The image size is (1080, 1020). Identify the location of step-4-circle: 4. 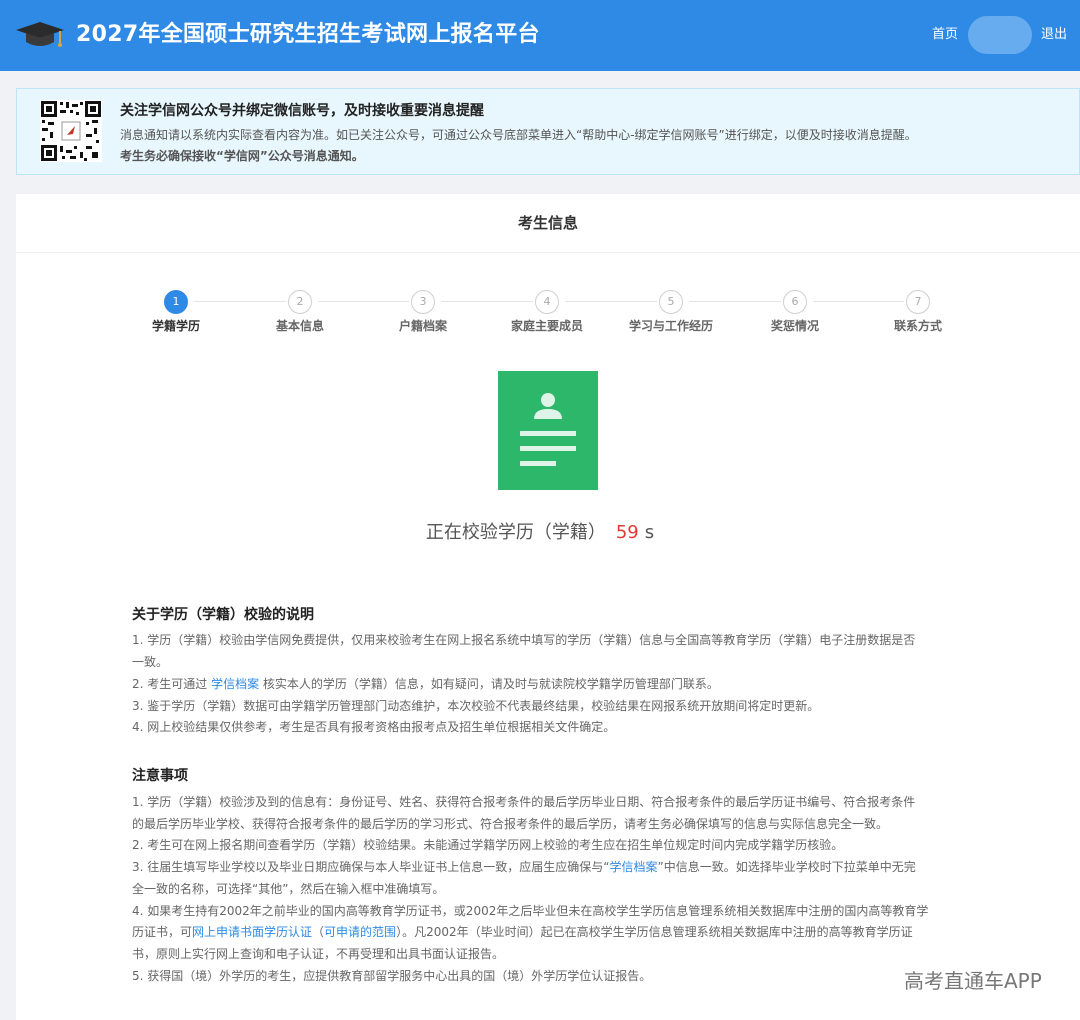
(547, 302).